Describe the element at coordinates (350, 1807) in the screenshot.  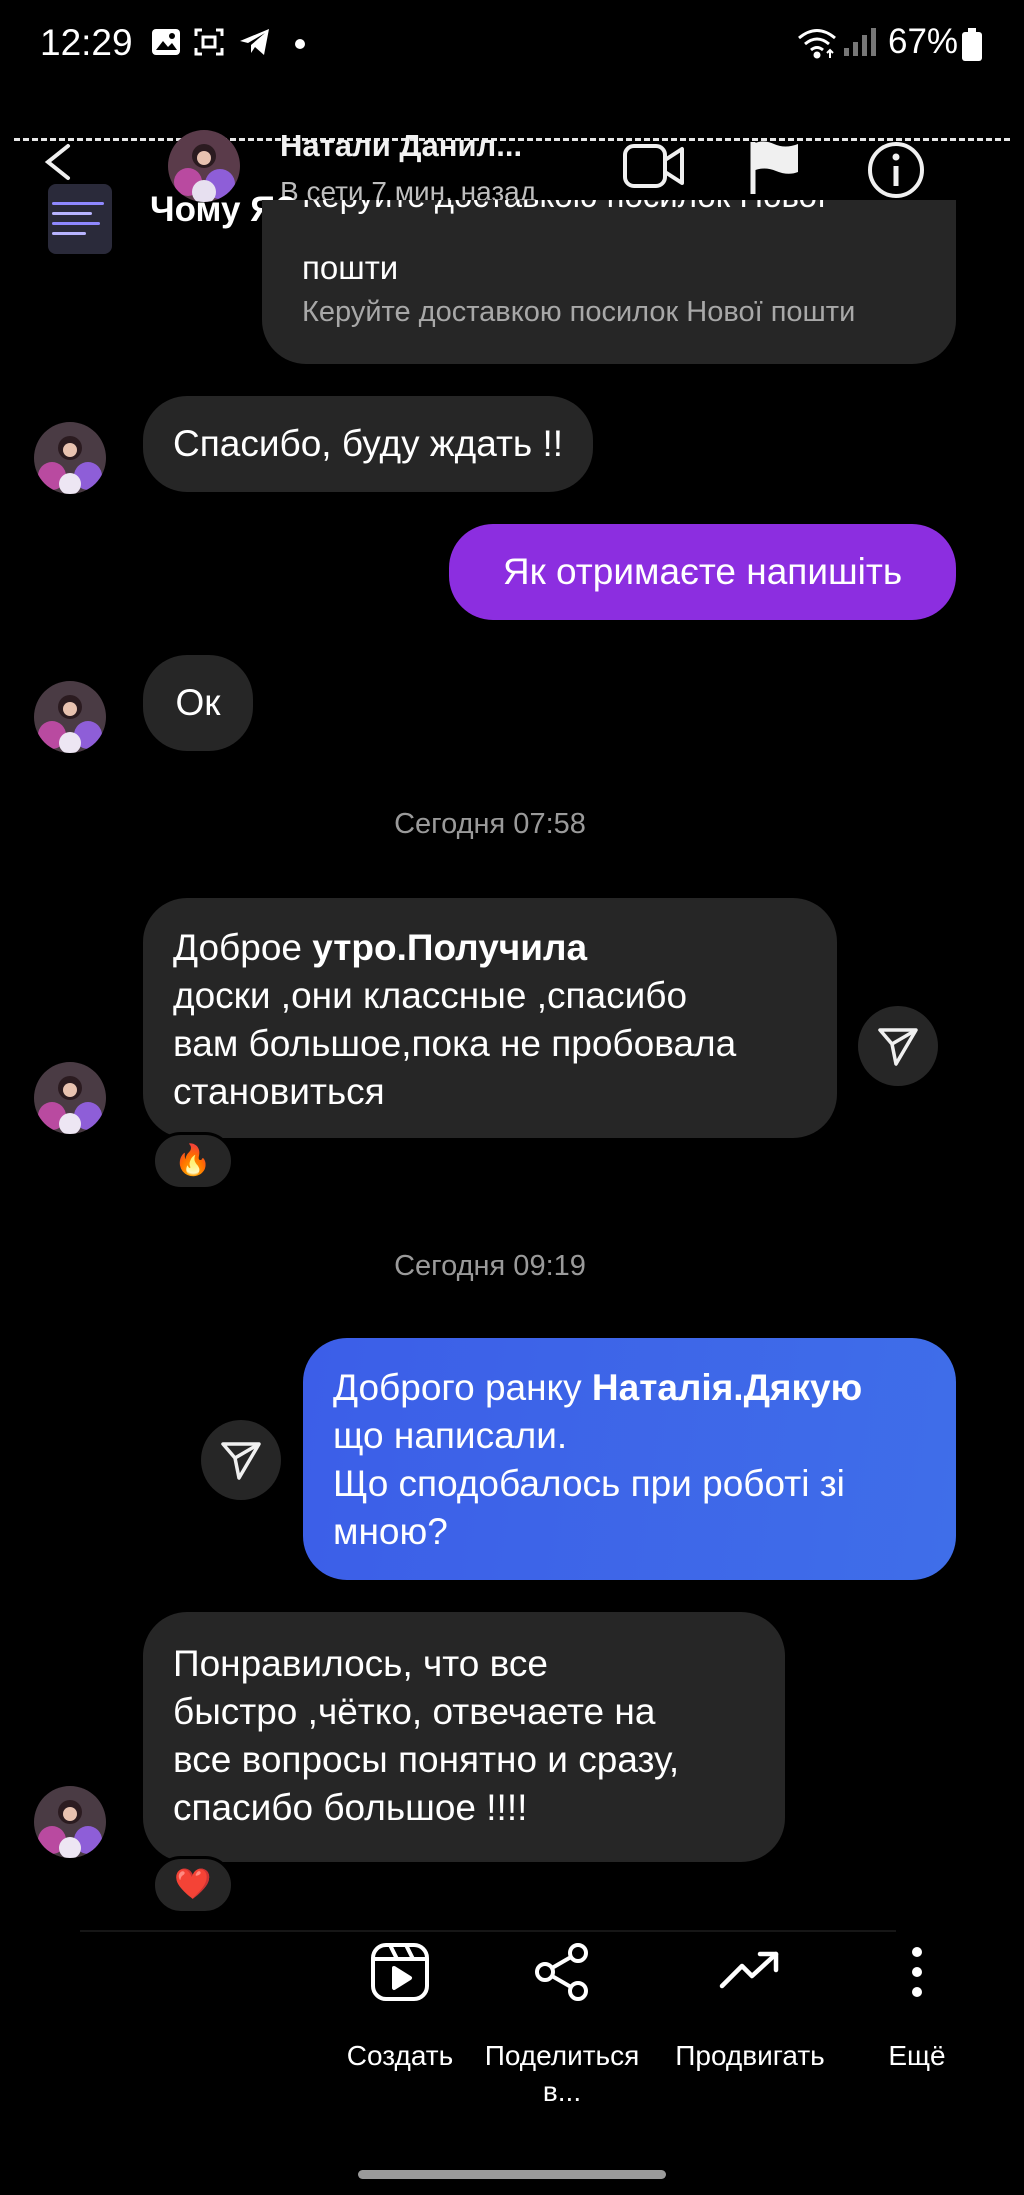
I see `message-line: спасибо большое !!!!` at that location.